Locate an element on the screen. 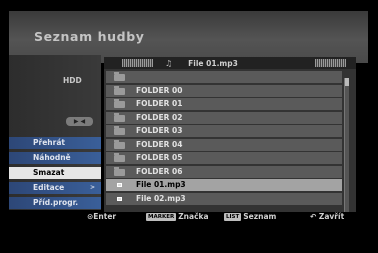 This screenshot has height=253, width=378. menu-item-label: Editace is located at coordinates (49, 187).